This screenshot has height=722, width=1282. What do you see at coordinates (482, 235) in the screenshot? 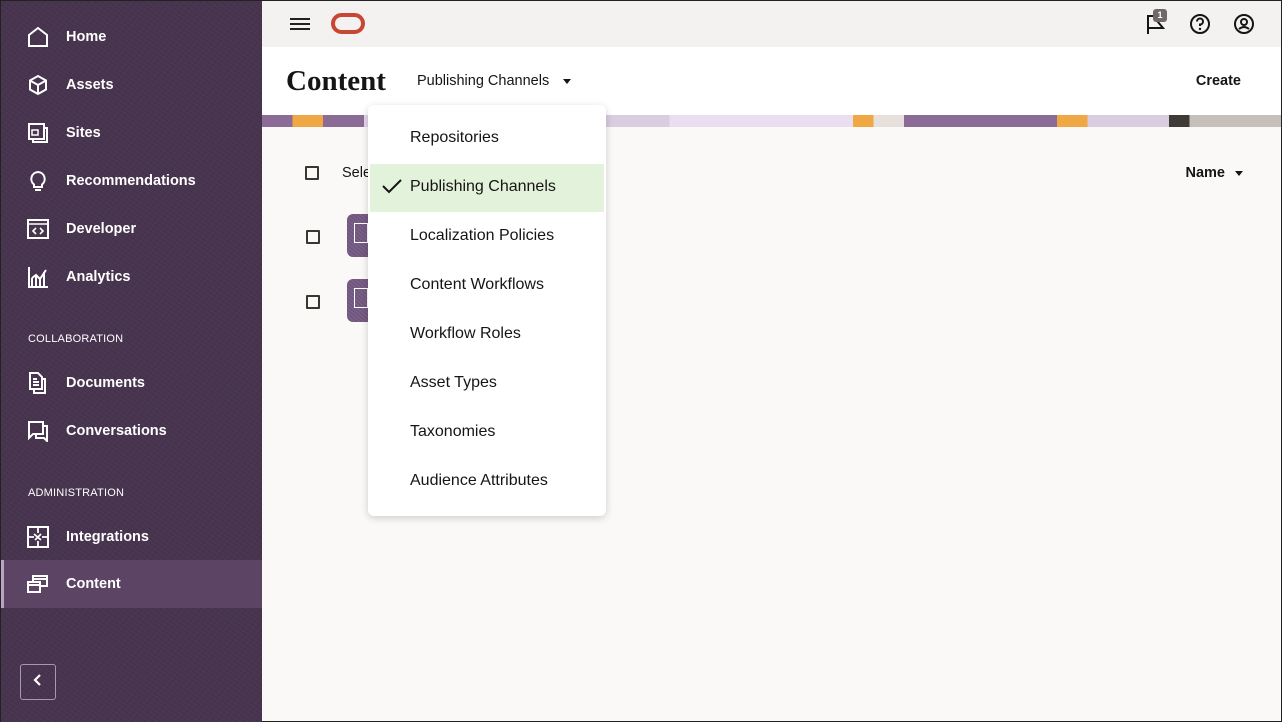
I see `menu-item-label: Localization Policies` at bounding box center [482, 235].